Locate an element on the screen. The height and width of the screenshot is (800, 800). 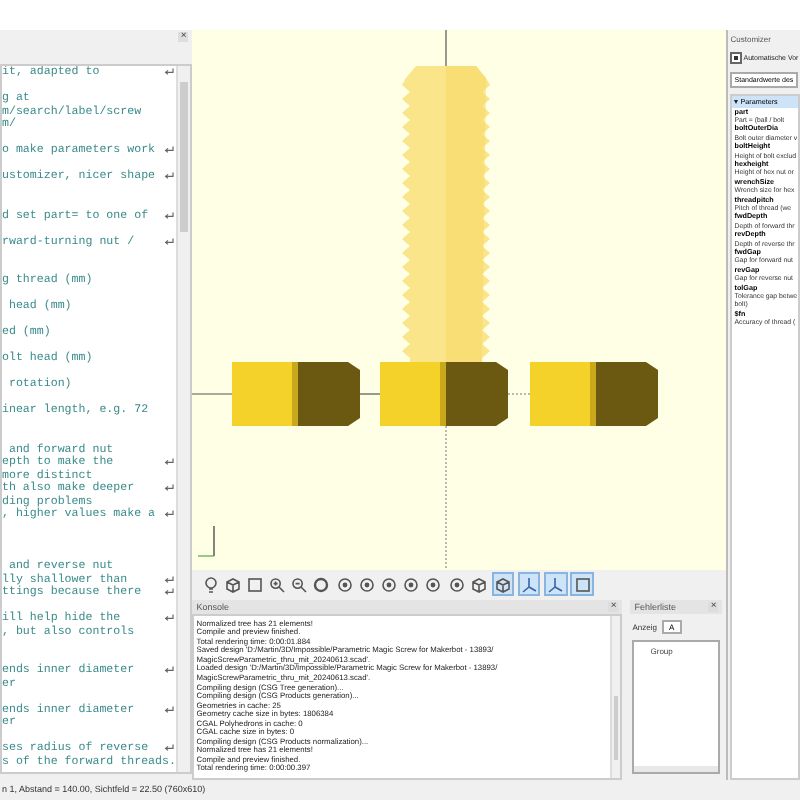
bulb-icon is located at coordinates (210, 584).